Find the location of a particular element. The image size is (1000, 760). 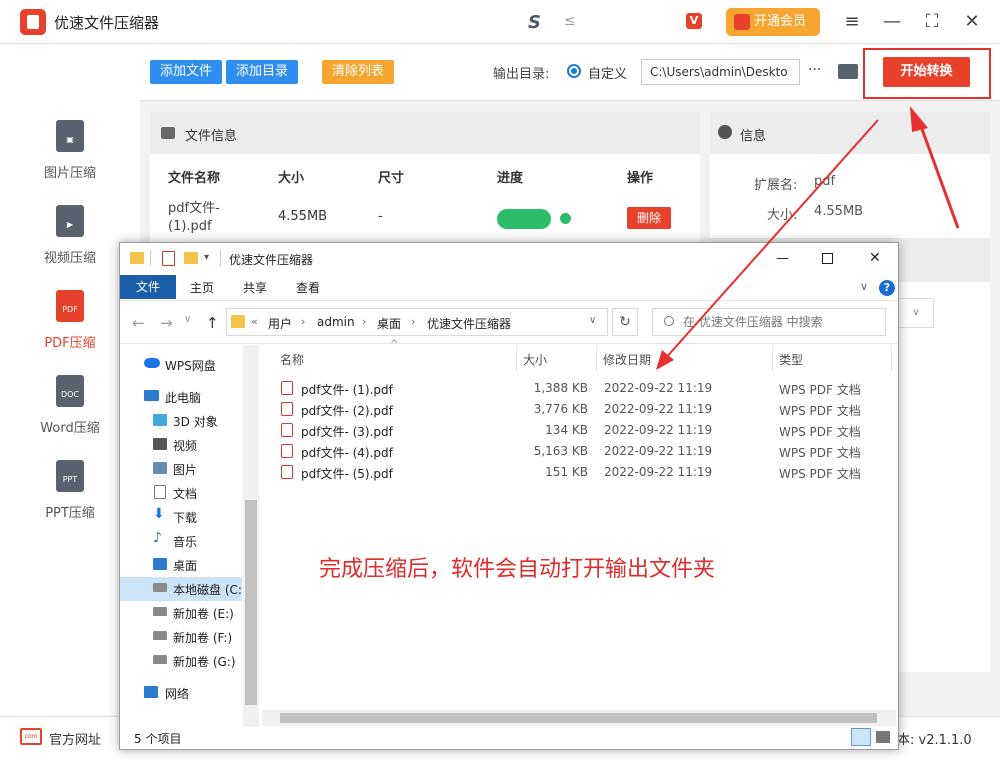

close-icon: ✕ is located at coordinates (972, 22).